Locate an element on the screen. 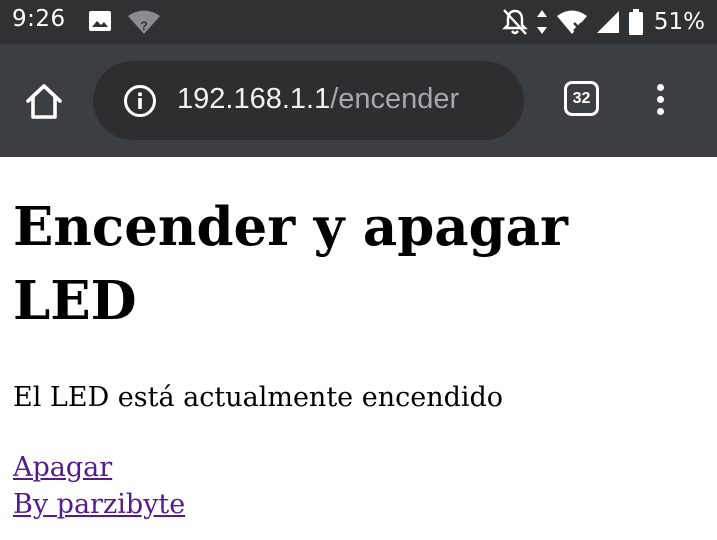  url-bar: 192.168.1.1/encender is located at coordinates (308, 100).